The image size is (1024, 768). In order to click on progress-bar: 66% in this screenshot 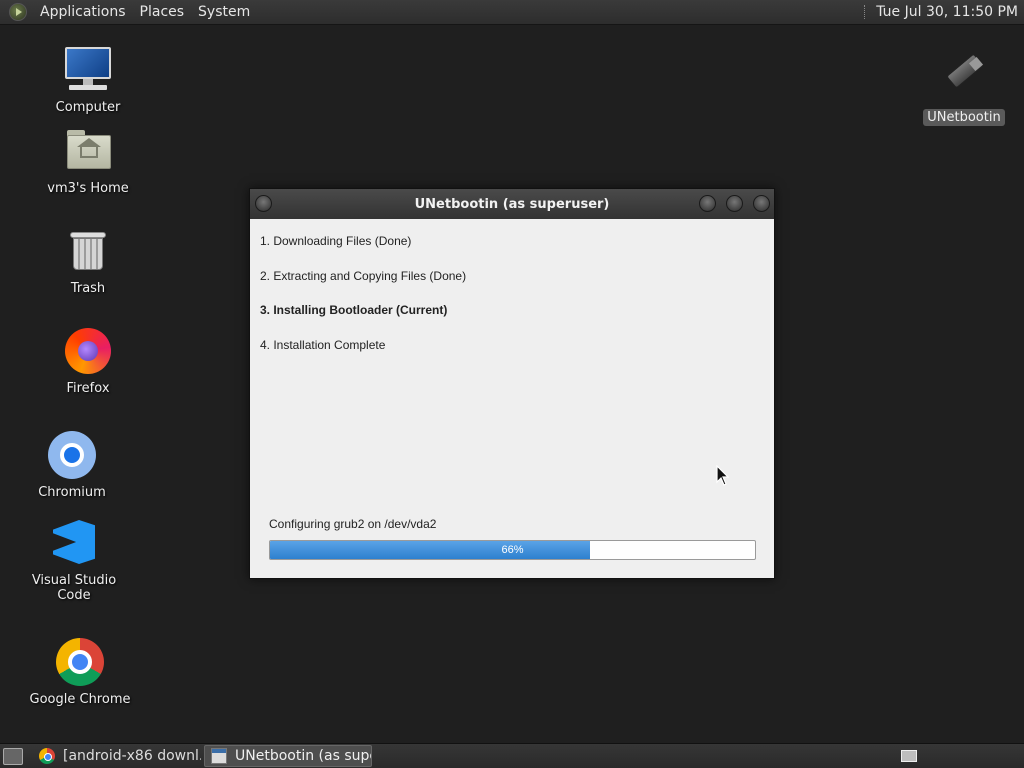, I will do `click(512, 550)`.